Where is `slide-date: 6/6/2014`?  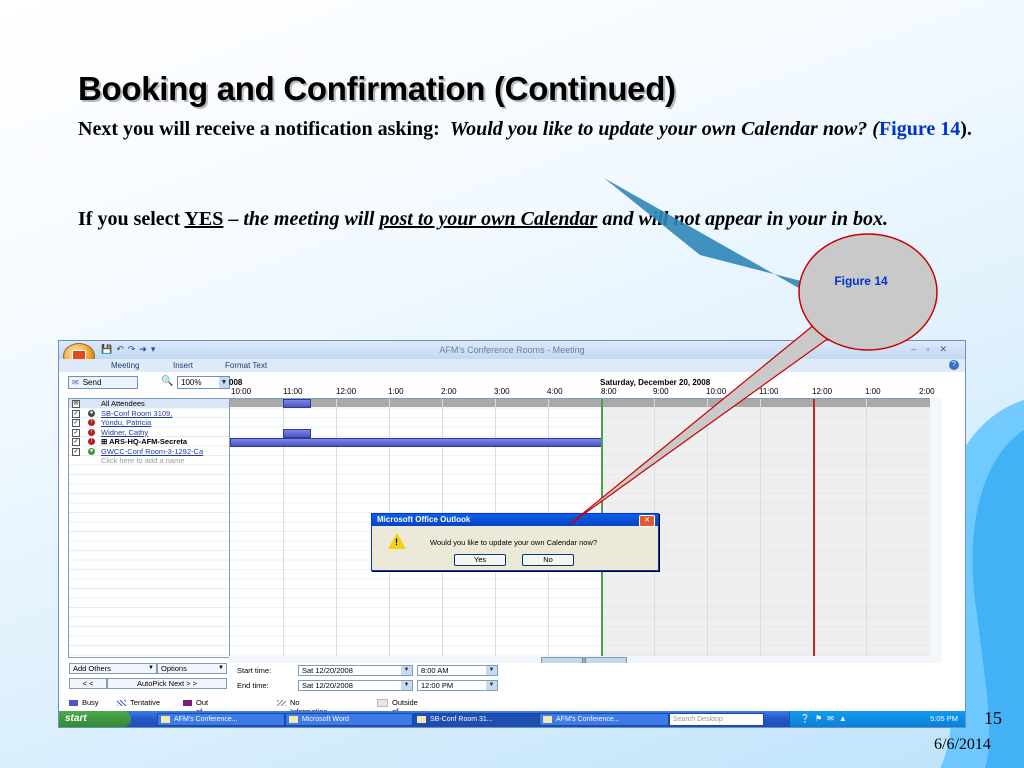 slide-date: 6/6/2014 is located at coordinates (962, 744).